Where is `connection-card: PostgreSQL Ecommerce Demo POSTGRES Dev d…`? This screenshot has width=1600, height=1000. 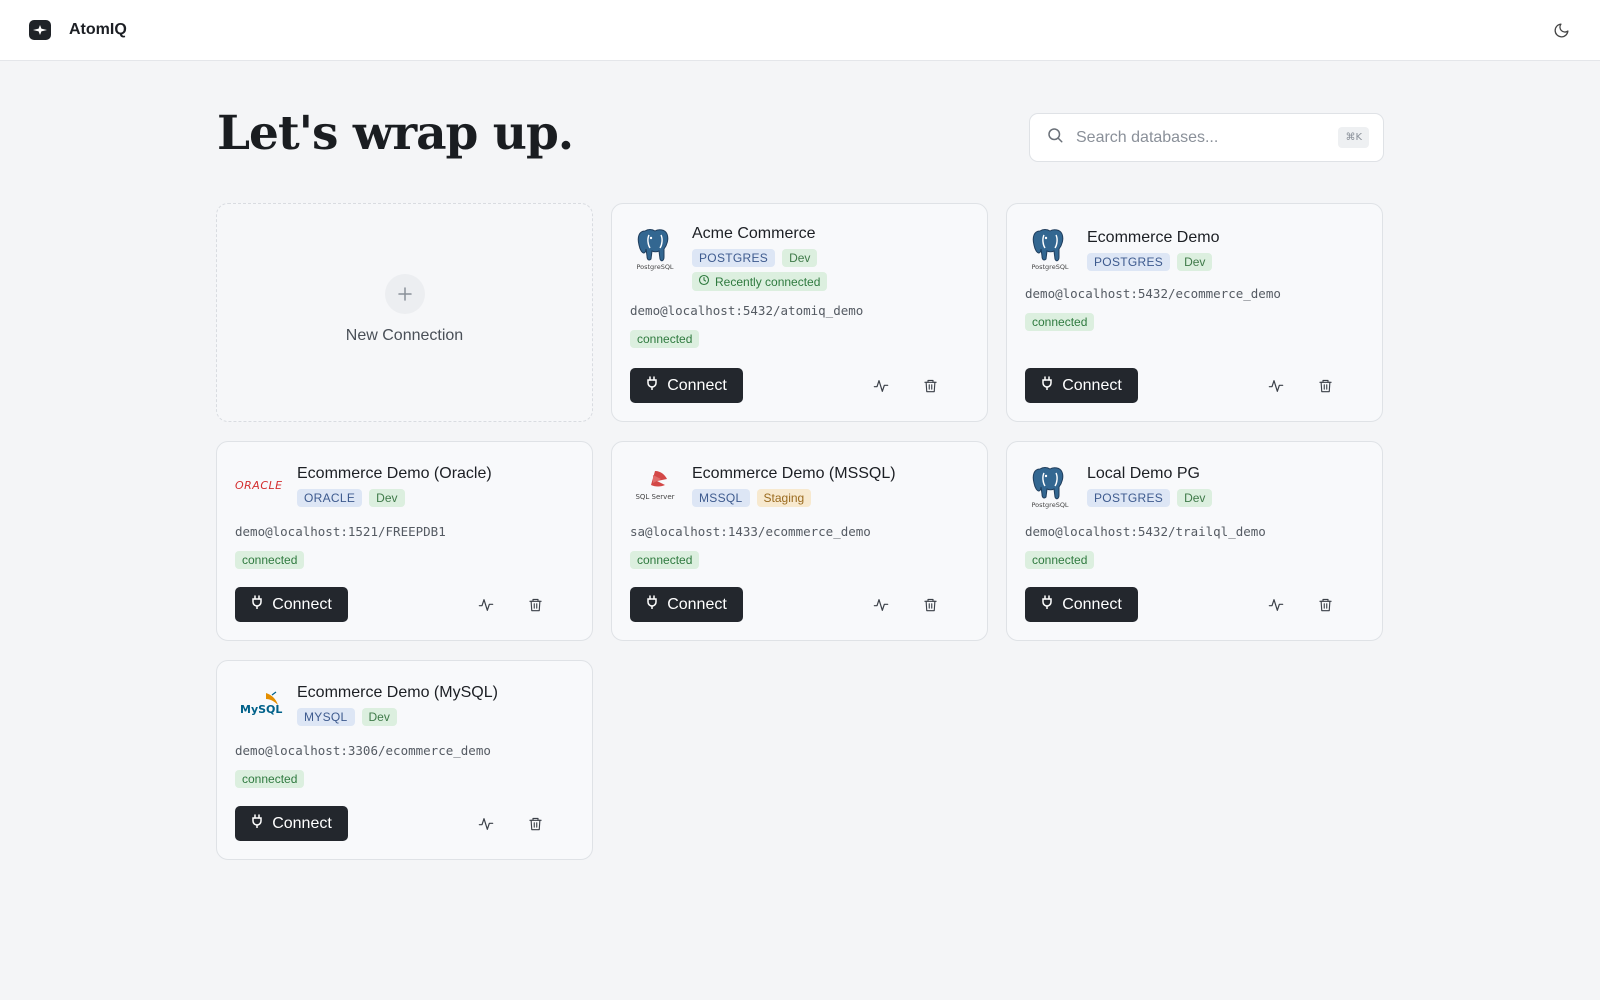 connection-card: PostgreSQL Ecommerce Demo POSTGRES Dev d… is located at coordinates (1194, 312).